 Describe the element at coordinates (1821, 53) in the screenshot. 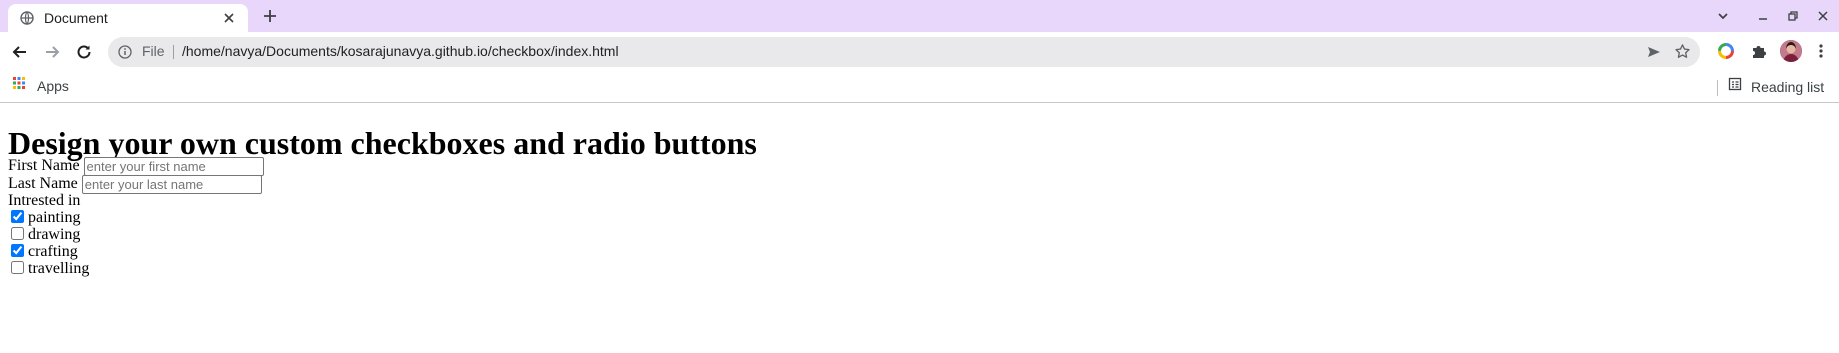

I see `more-vert-icon` at that location.